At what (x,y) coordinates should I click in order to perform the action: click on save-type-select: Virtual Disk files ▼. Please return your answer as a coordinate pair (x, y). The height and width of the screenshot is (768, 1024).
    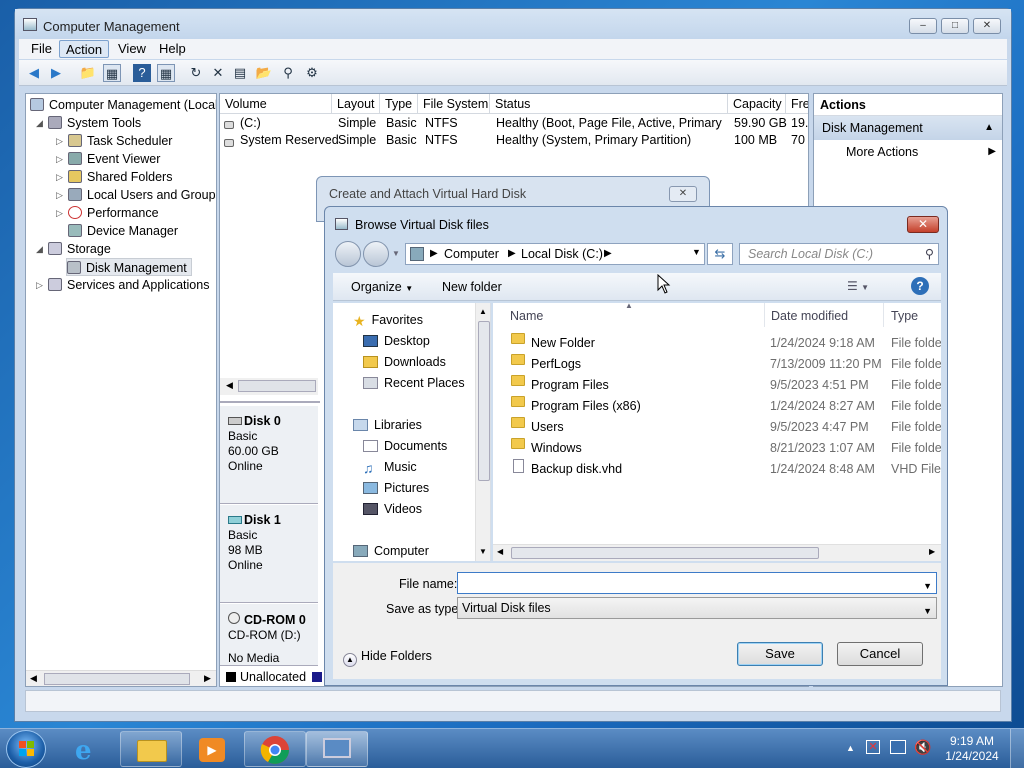
    Looking at the image, I should click on (697, 608).